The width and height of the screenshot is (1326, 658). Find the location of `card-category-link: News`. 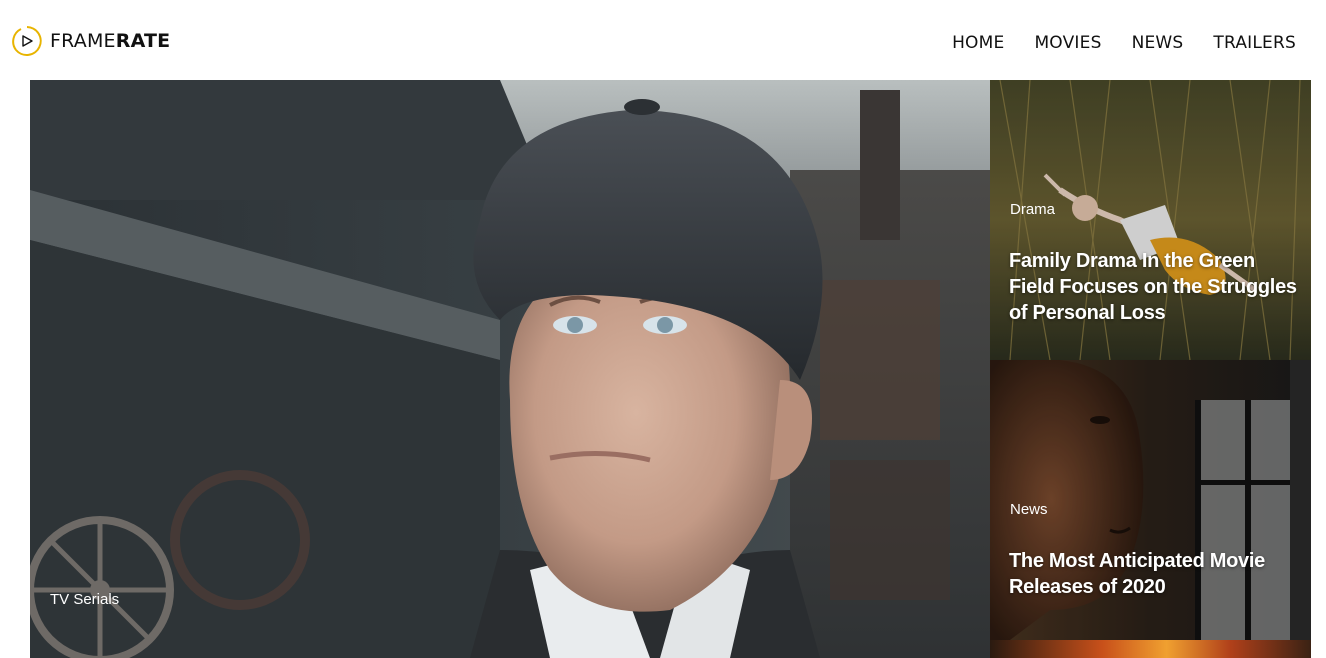

card-category-link: News is located at coordinates (1029, 509).